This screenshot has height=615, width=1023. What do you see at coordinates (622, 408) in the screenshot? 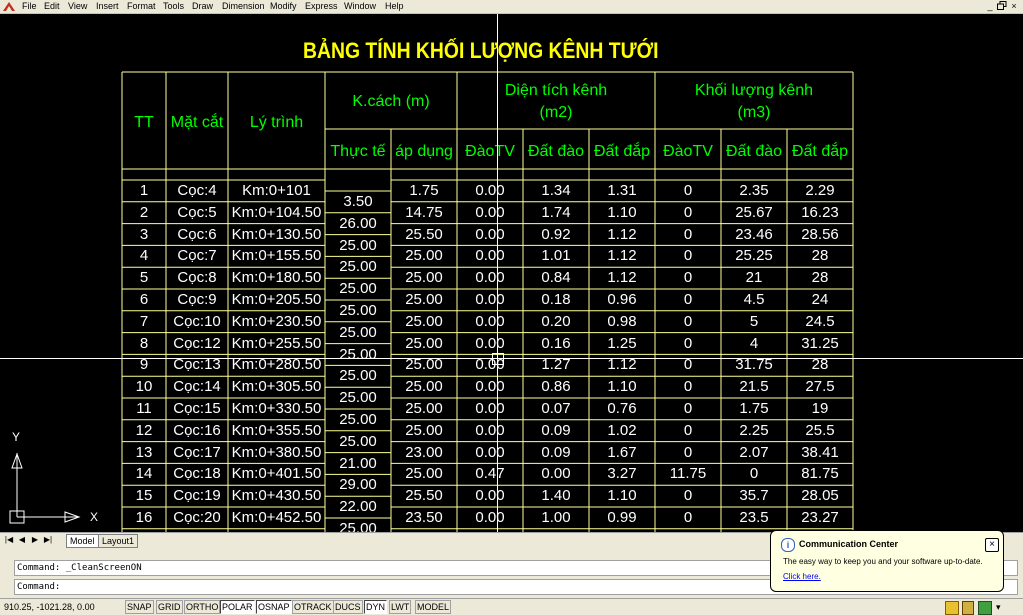
I see `cell-dat-dap-area: 0.76` at bounding box center [622, 408].